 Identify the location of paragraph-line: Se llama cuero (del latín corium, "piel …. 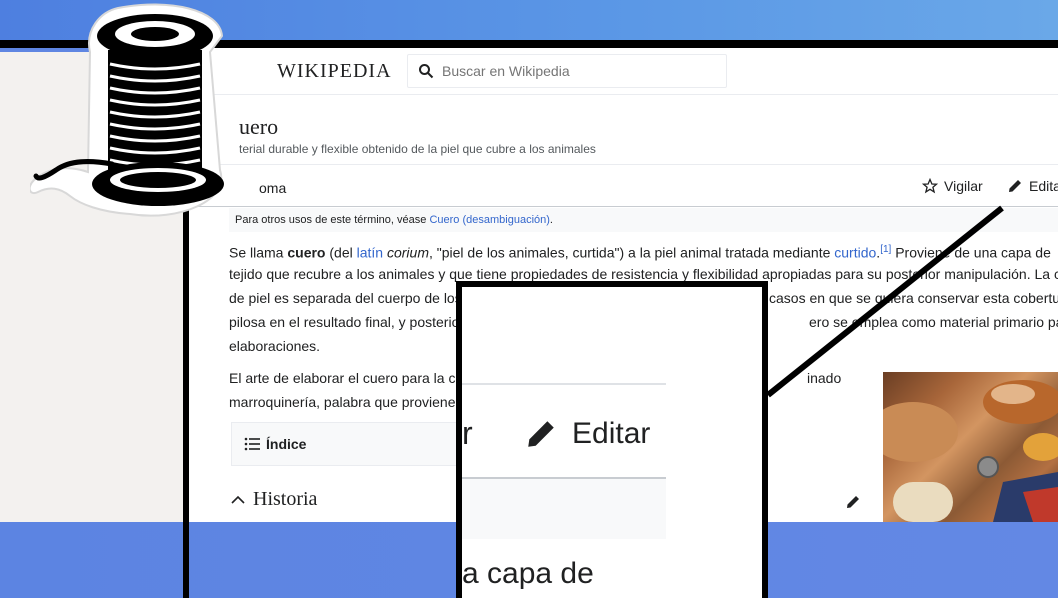
(640, 252).